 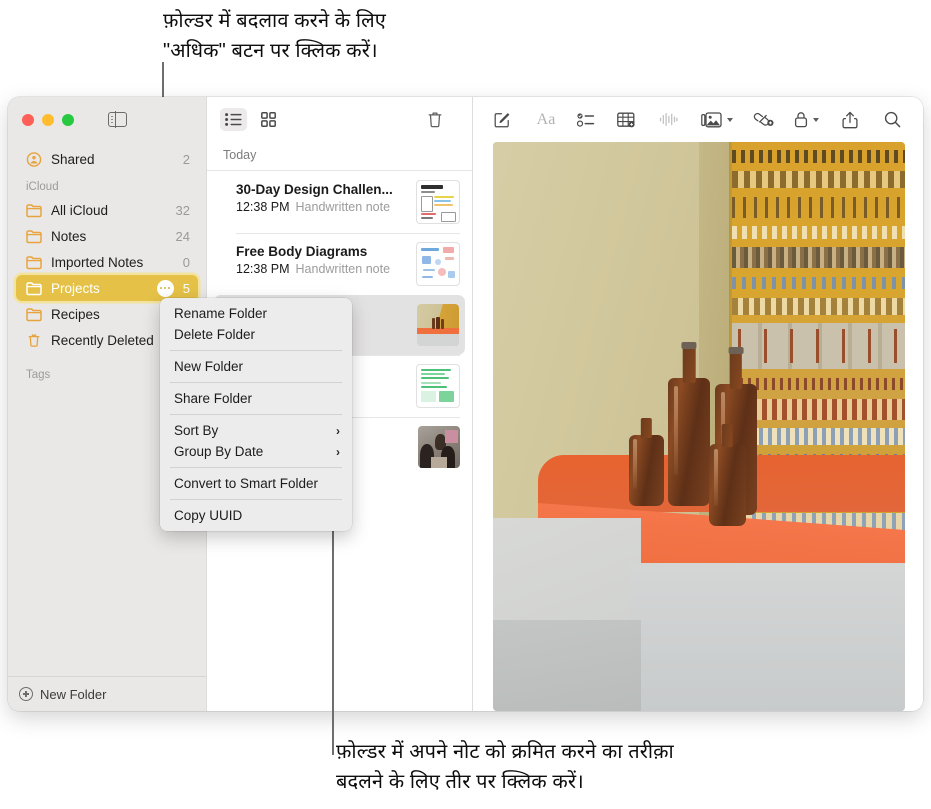 What do you see at coordinates (256, 515) in the screenshot?
I see `menu-item-copy-uuid: Copy UUID` at bounding box center [256, 515].